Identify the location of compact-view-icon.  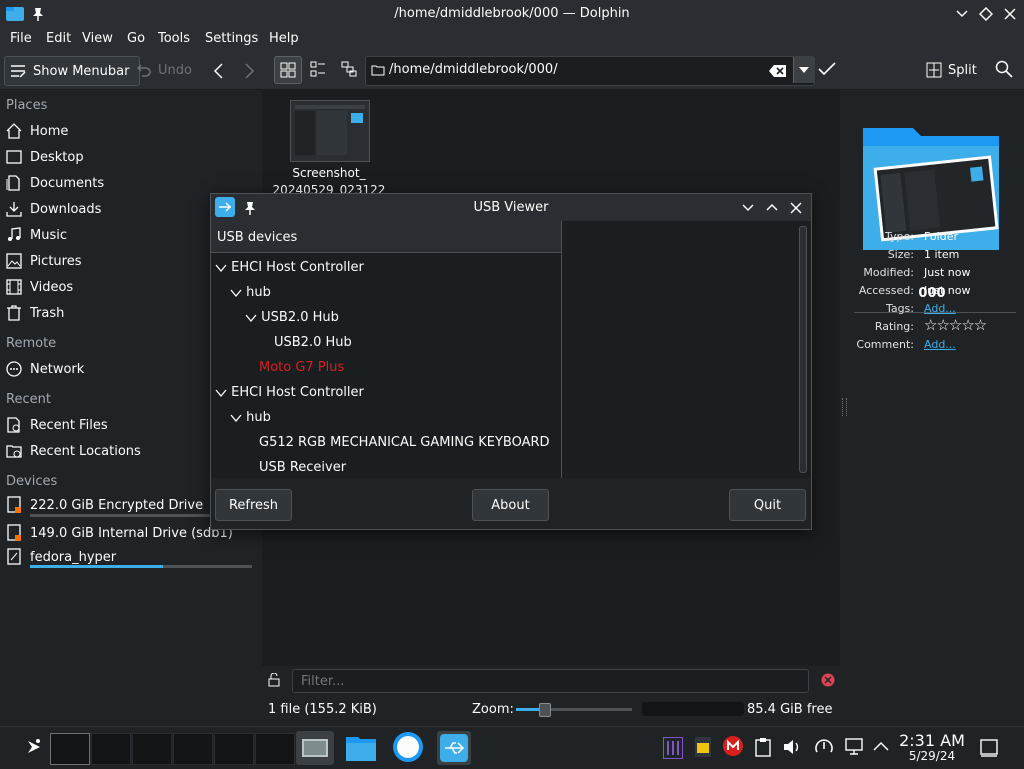
(318, 69).